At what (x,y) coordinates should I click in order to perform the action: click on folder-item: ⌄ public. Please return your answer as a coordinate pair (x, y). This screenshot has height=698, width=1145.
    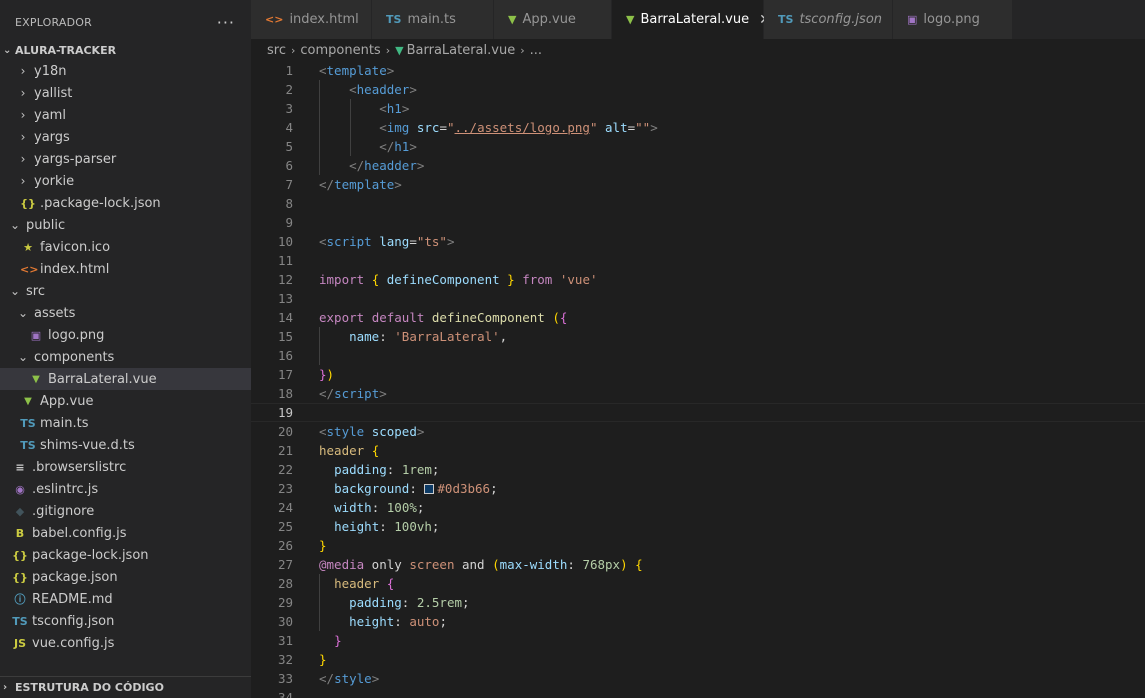
    Looking at the image, I should click on (125, 225).